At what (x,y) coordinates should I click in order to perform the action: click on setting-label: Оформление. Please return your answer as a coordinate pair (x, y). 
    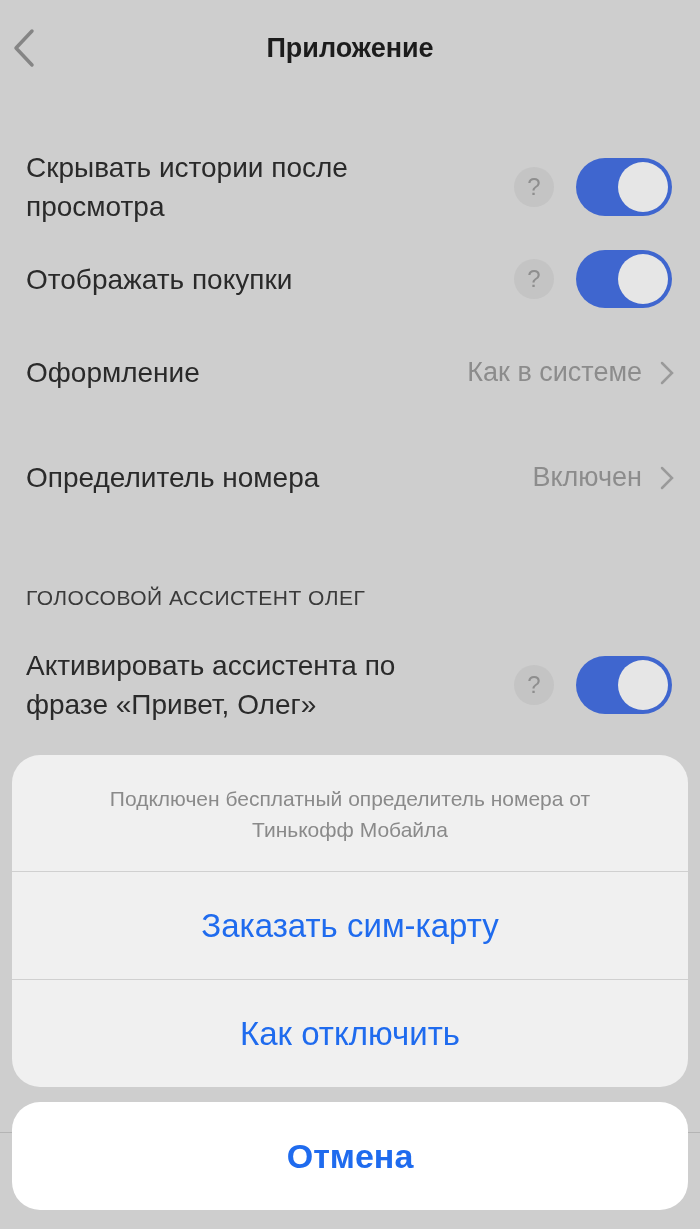
    Looking at the image, I should click on (247, 372).